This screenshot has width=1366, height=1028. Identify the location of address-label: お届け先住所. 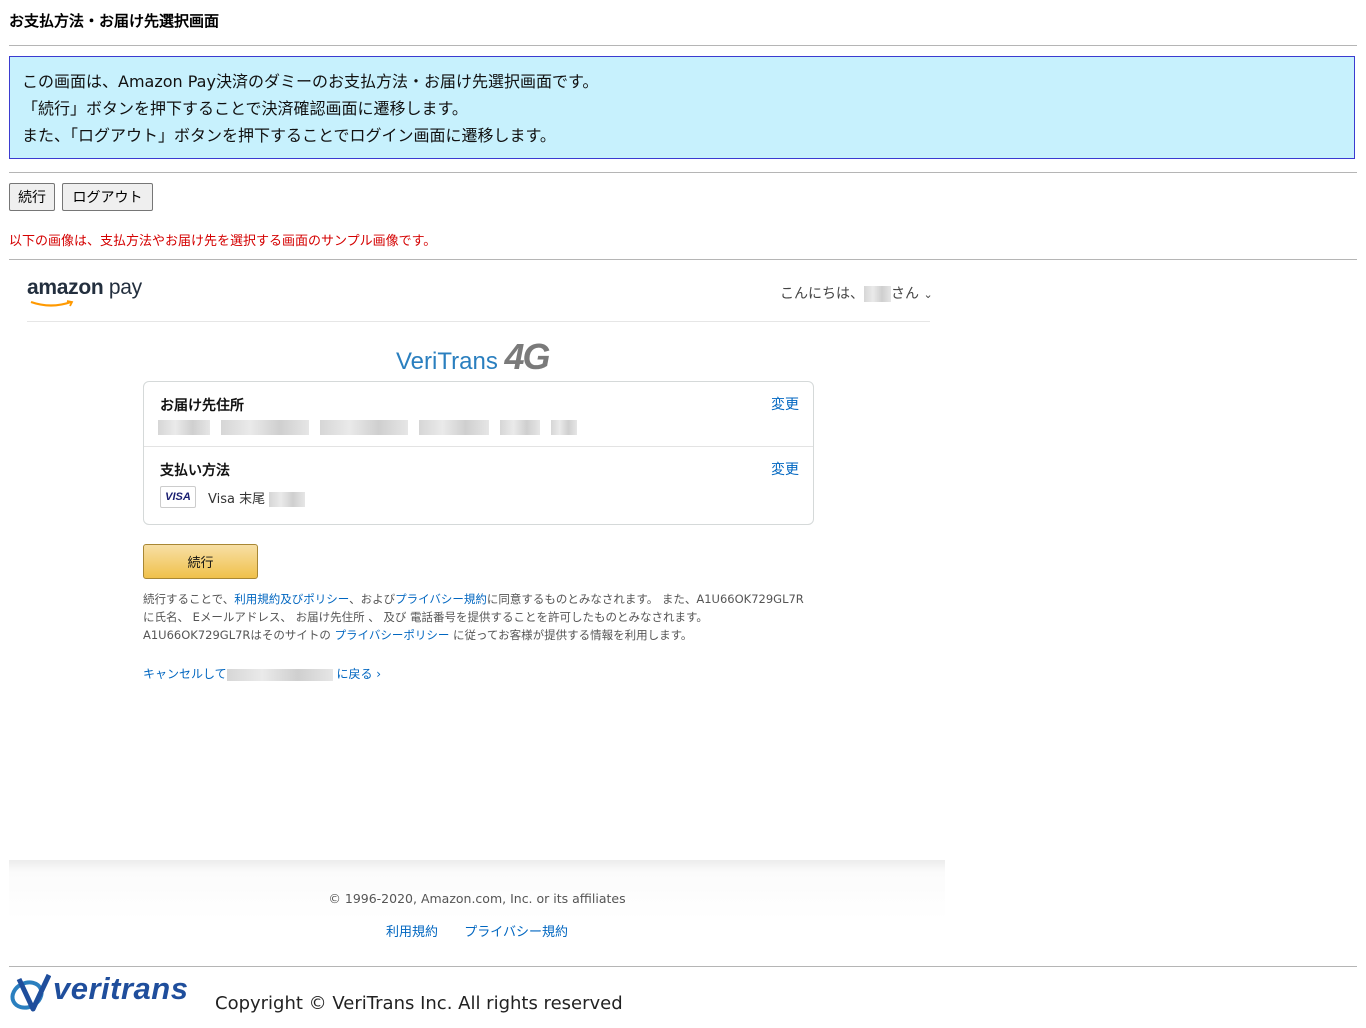
(202, 406).